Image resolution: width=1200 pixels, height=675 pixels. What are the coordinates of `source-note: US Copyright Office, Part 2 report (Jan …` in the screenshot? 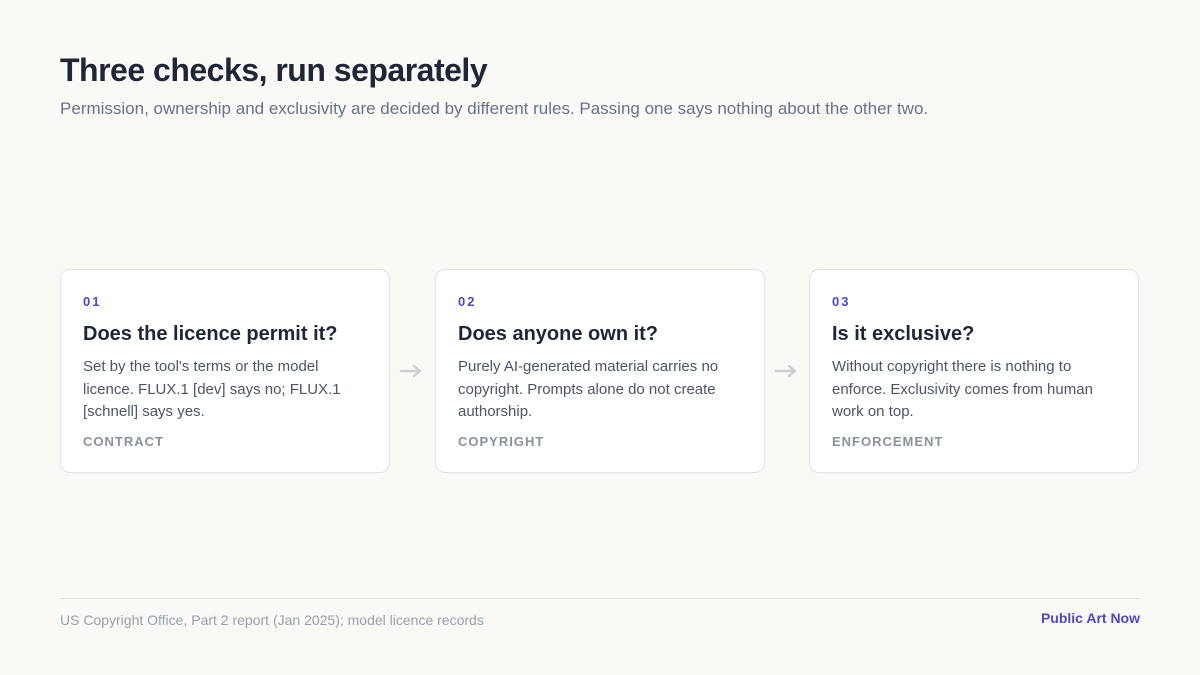 It's located at (272, 620).